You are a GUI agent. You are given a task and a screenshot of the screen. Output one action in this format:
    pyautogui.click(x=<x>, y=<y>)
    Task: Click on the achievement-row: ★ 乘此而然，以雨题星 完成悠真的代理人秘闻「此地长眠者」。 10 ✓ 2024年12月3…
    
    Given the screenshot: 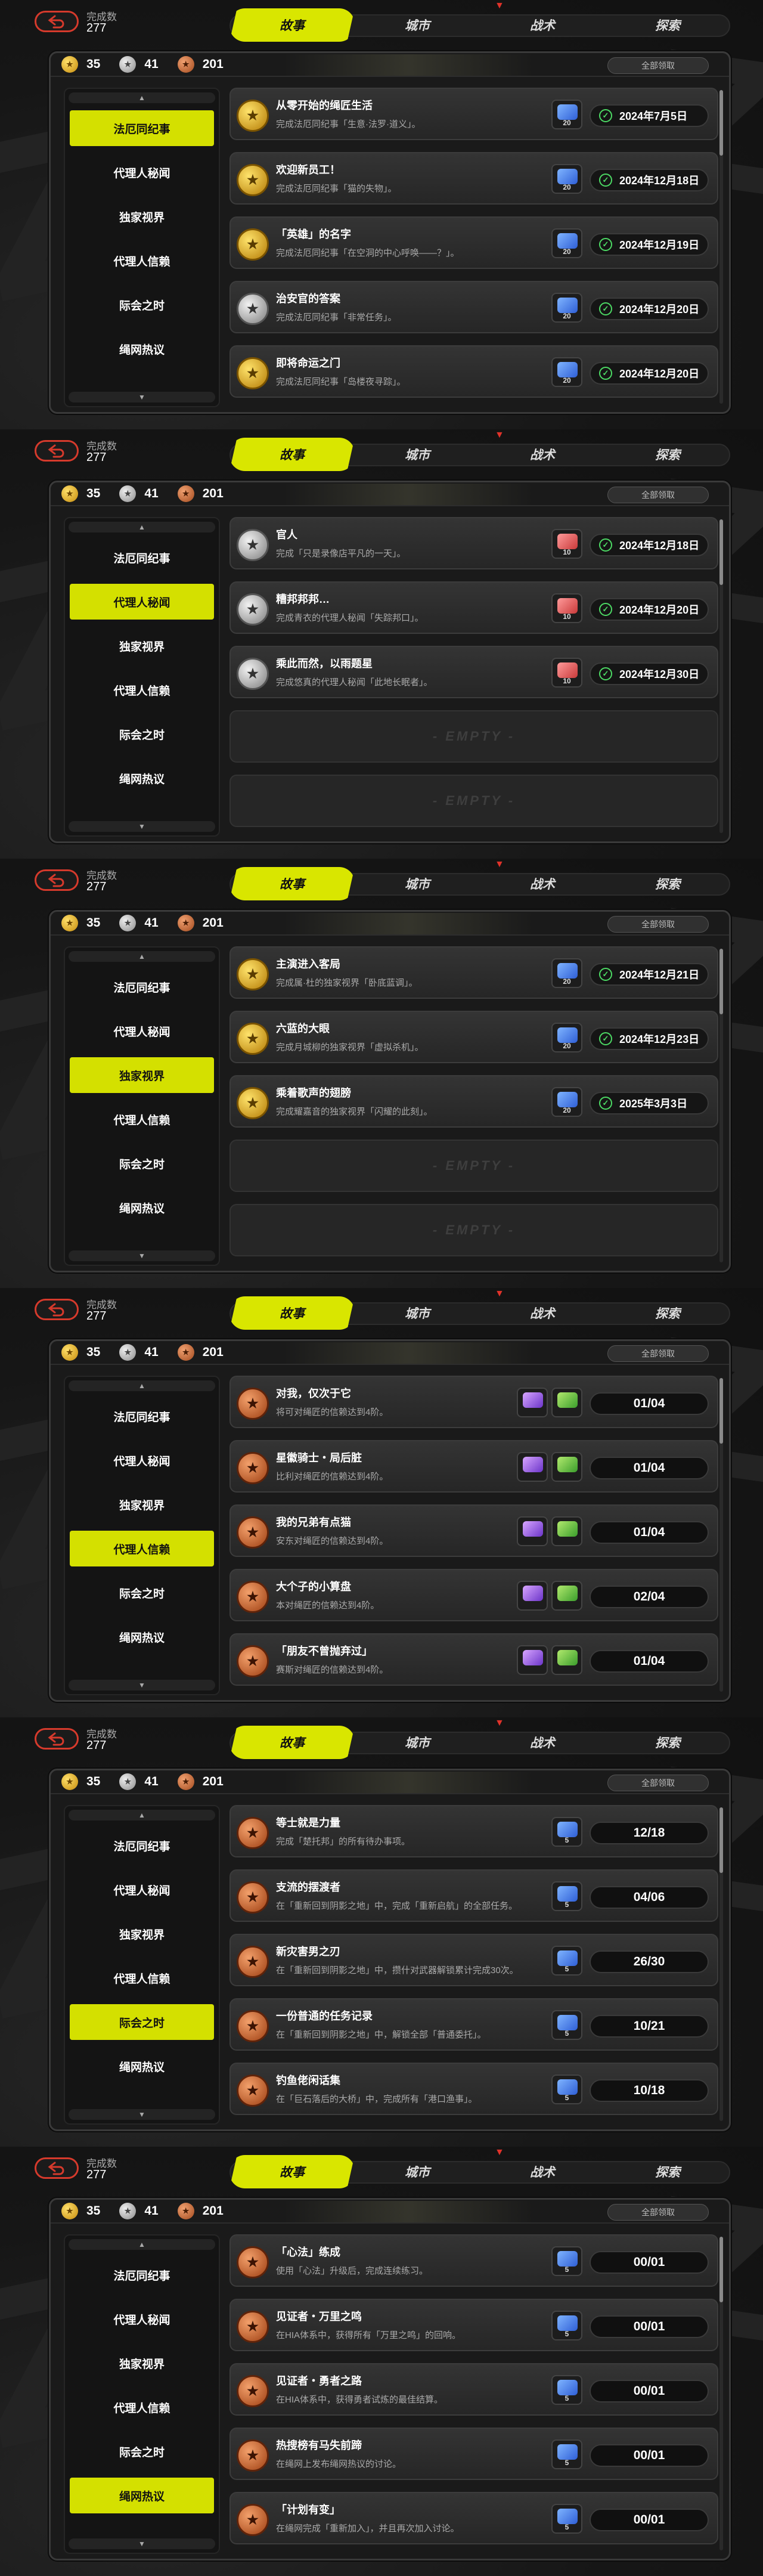 What is the action you would take?
    pyautogui.click(x=473, y=672)
    